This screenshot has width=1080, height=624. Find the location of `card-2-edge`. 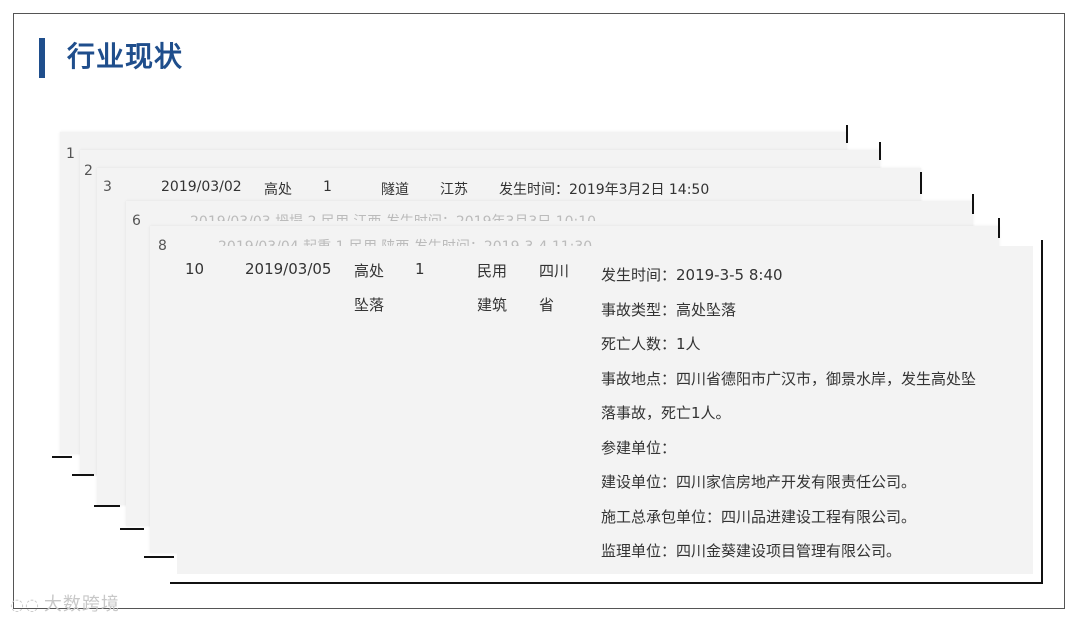

card-2-edge is located at coordinates (880, 151).